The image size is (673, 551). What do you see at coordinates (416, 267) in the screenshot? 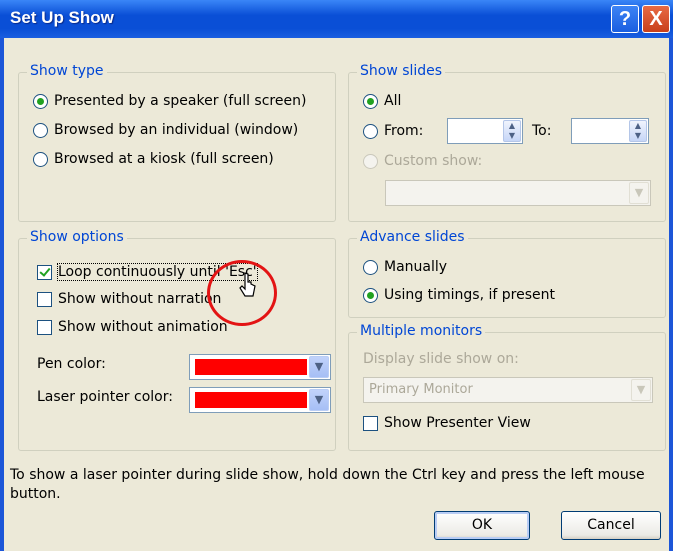
I see `radio-label: Manually` at bounding box center [416, 267].